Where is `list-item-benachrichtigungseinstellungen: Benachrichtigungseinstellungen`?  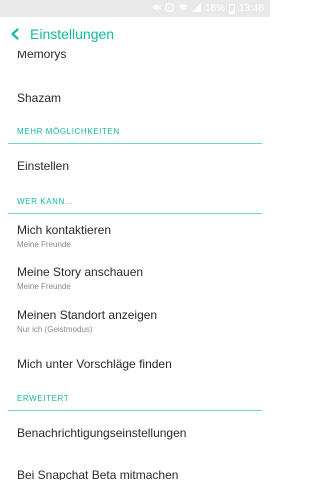
list-item-benachrichtigungseinstellungen: Benachrichtigungseinstellungen is located at coordinates (135, 433).